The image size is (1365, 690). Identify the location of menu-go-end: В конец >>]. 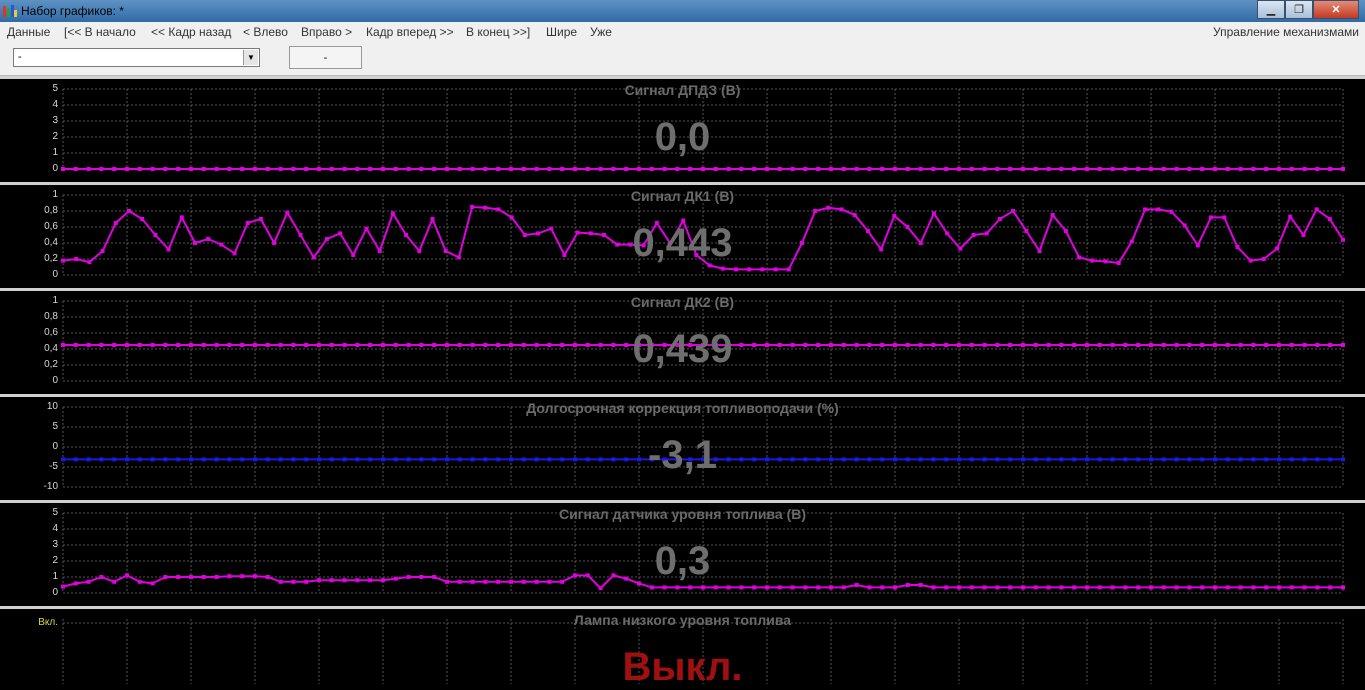
(498, 32).